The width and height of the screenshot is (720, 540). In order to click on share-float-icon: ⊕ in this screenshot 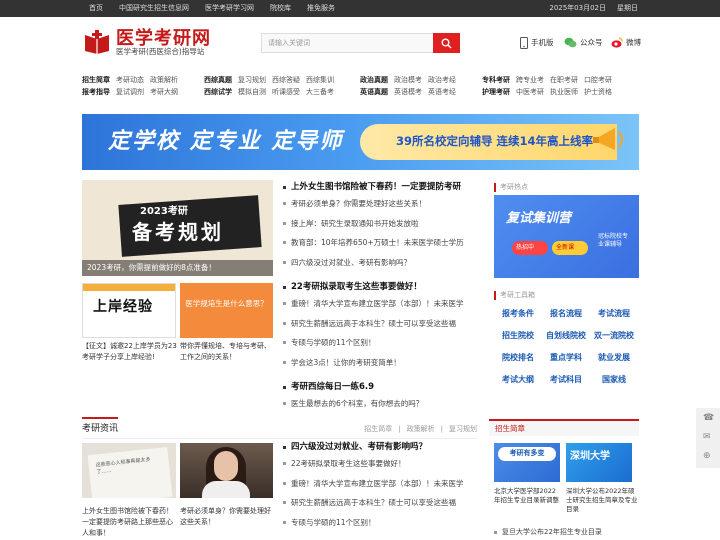, I will do `click(707, 456)`.